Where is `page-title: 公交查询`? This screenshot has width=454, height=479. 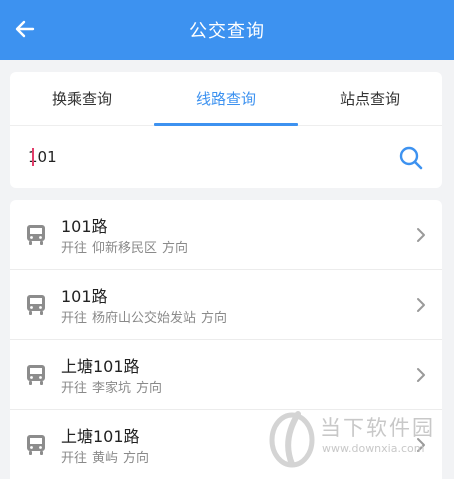
page-title: 公交查询 is located at coordinates (227, 31).